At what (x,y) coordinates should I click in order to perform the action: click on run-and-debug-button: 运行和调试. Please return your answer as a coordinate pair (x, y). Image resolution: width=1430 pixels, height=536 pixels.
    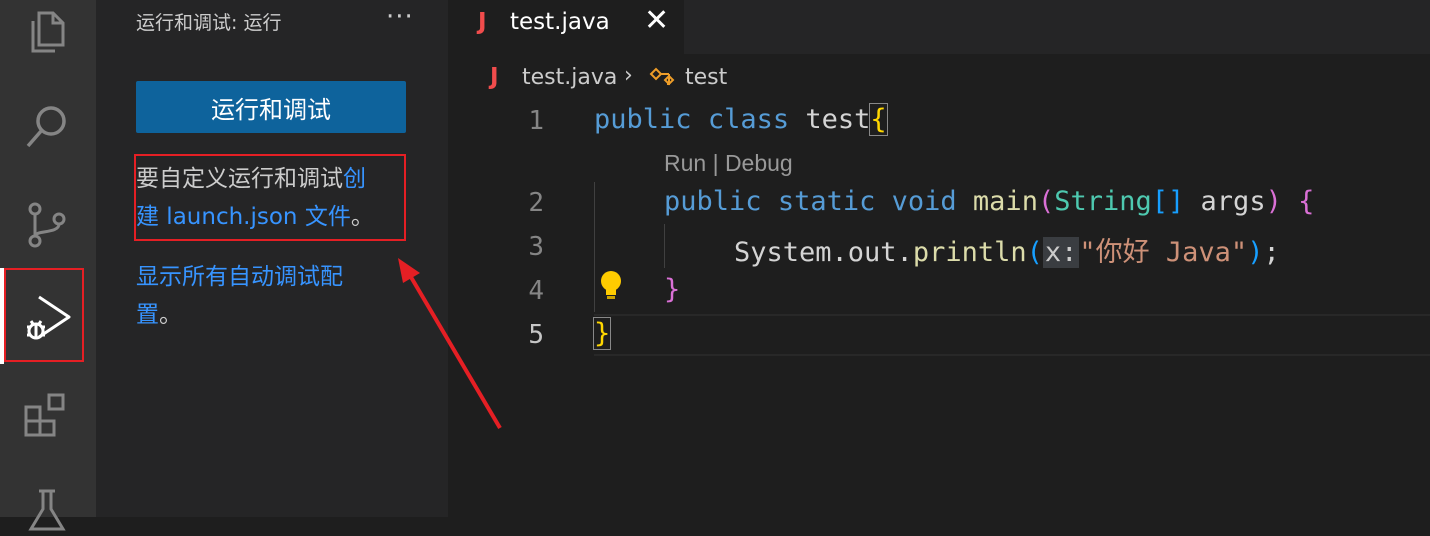
    Looking at the image, I should click on (271, 107).